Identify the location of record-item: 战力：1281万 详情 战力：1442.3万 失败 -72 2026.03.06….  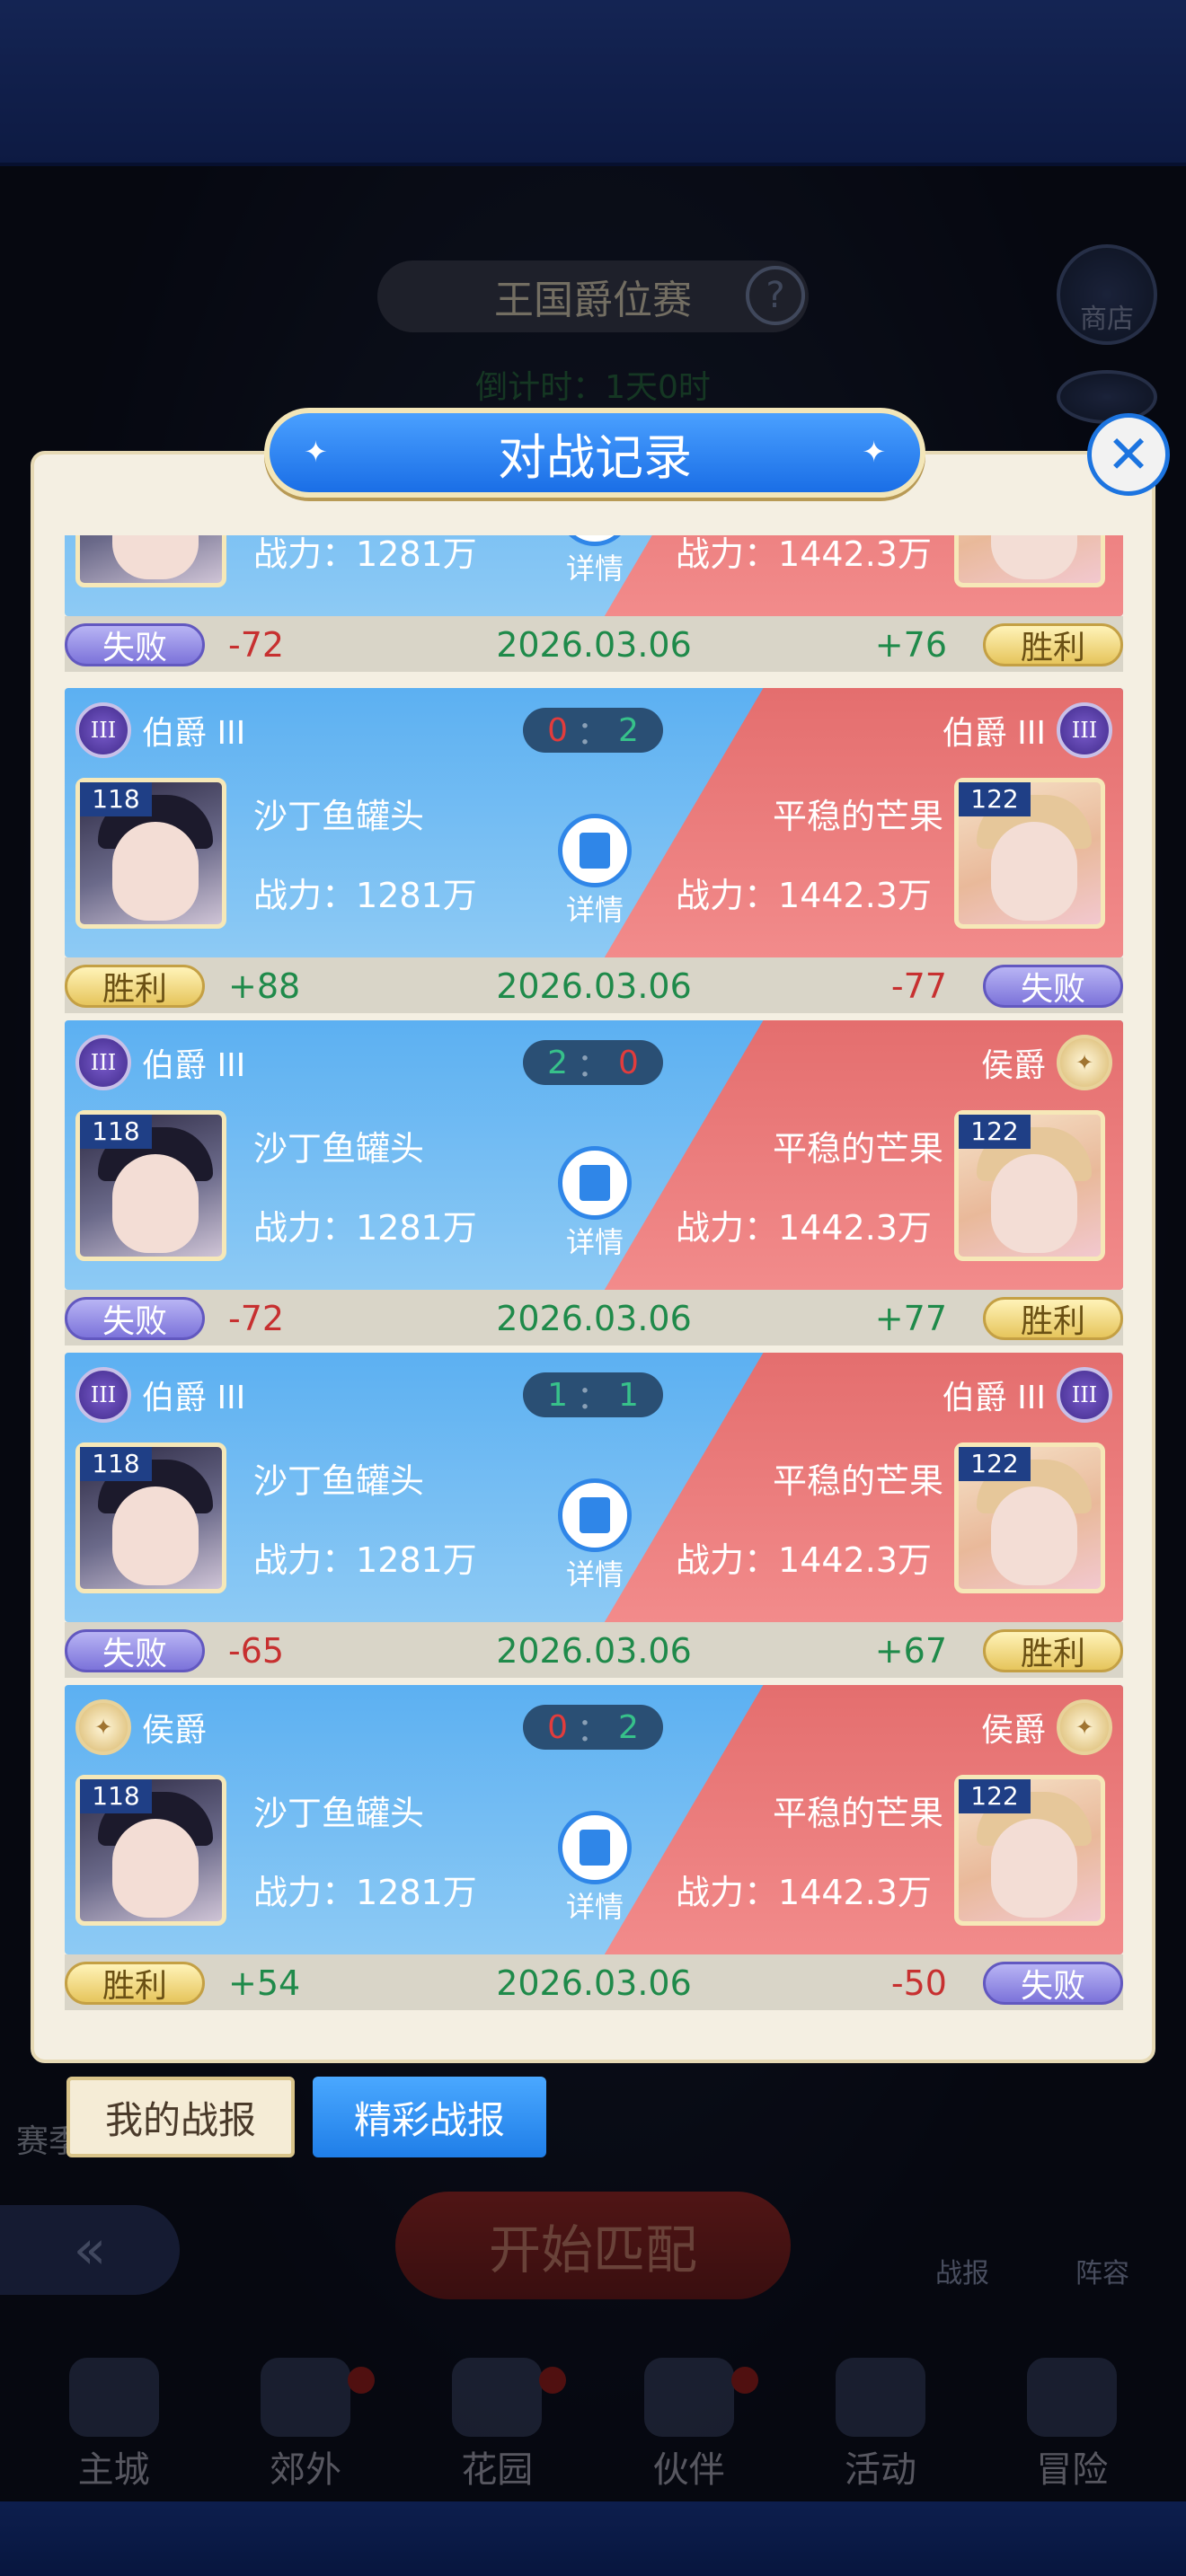
(594, 607).